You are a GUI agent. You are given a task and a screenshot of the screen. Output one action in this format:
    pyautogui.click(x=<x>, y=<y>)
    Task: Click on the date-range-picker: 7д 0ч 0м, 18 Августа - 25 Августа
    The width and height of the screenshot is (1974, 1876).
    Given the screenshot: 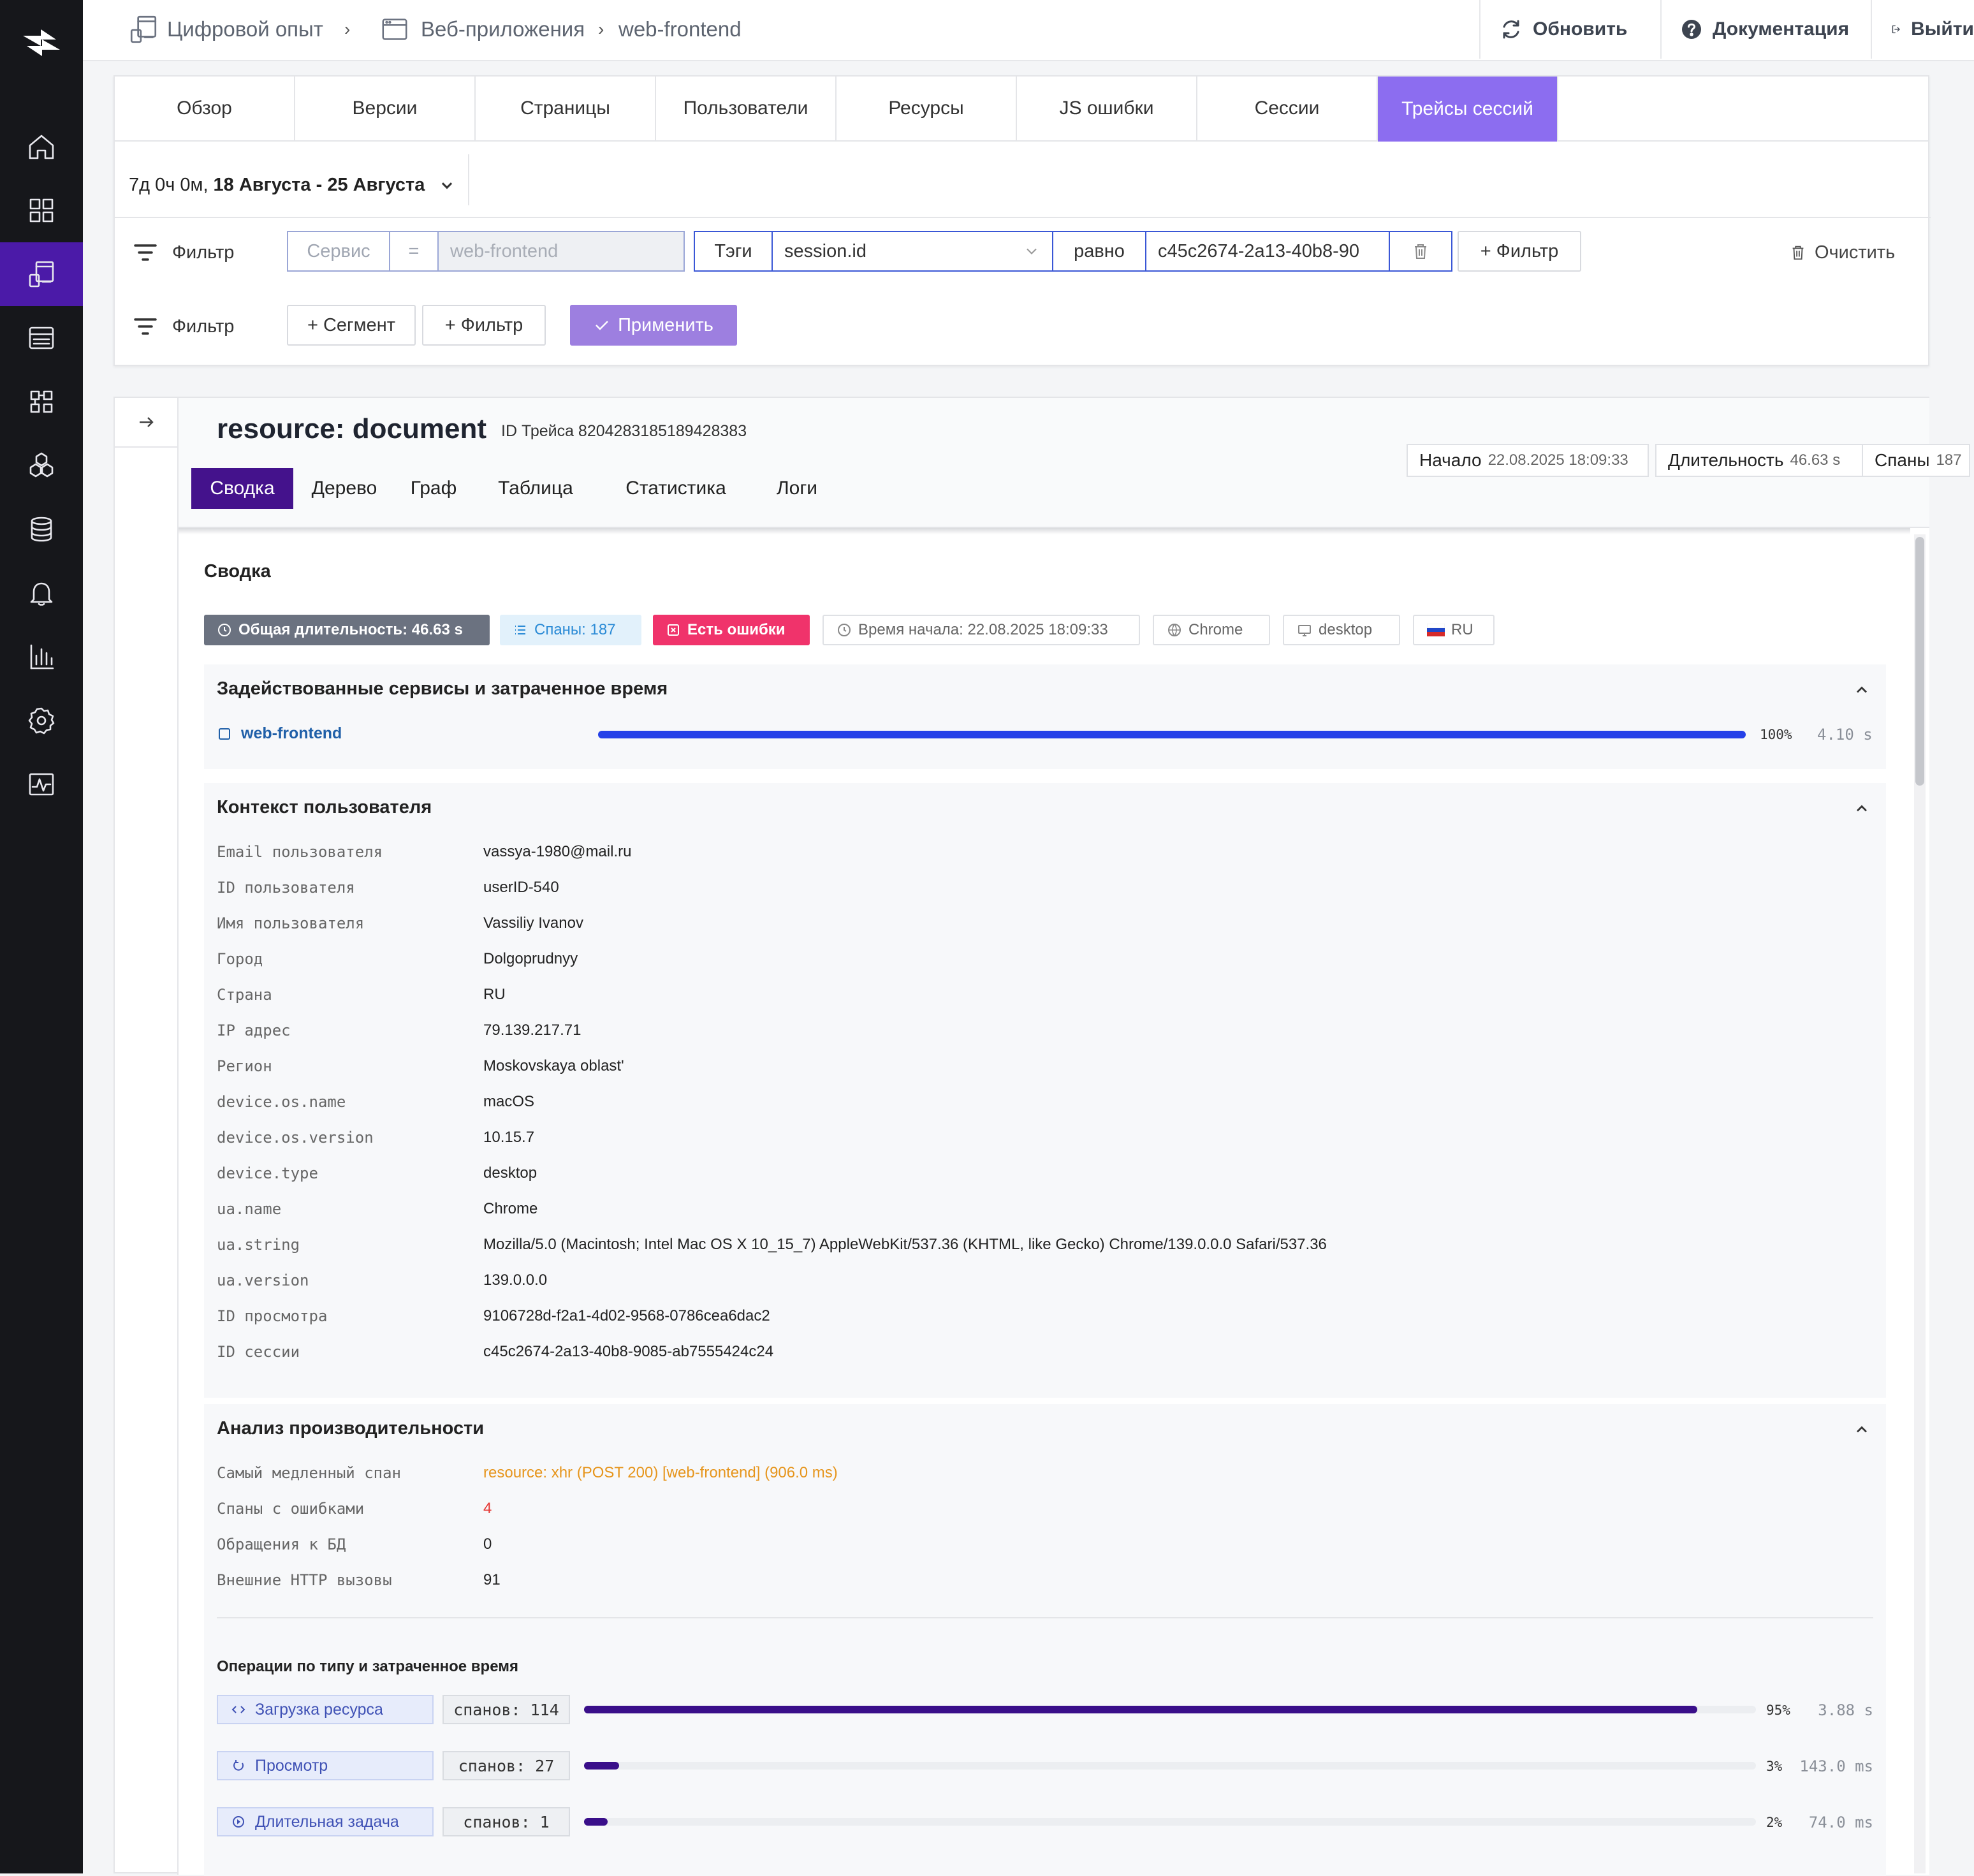 What is the action you would take?
    pyautogui.click(x=294, y=184)
    